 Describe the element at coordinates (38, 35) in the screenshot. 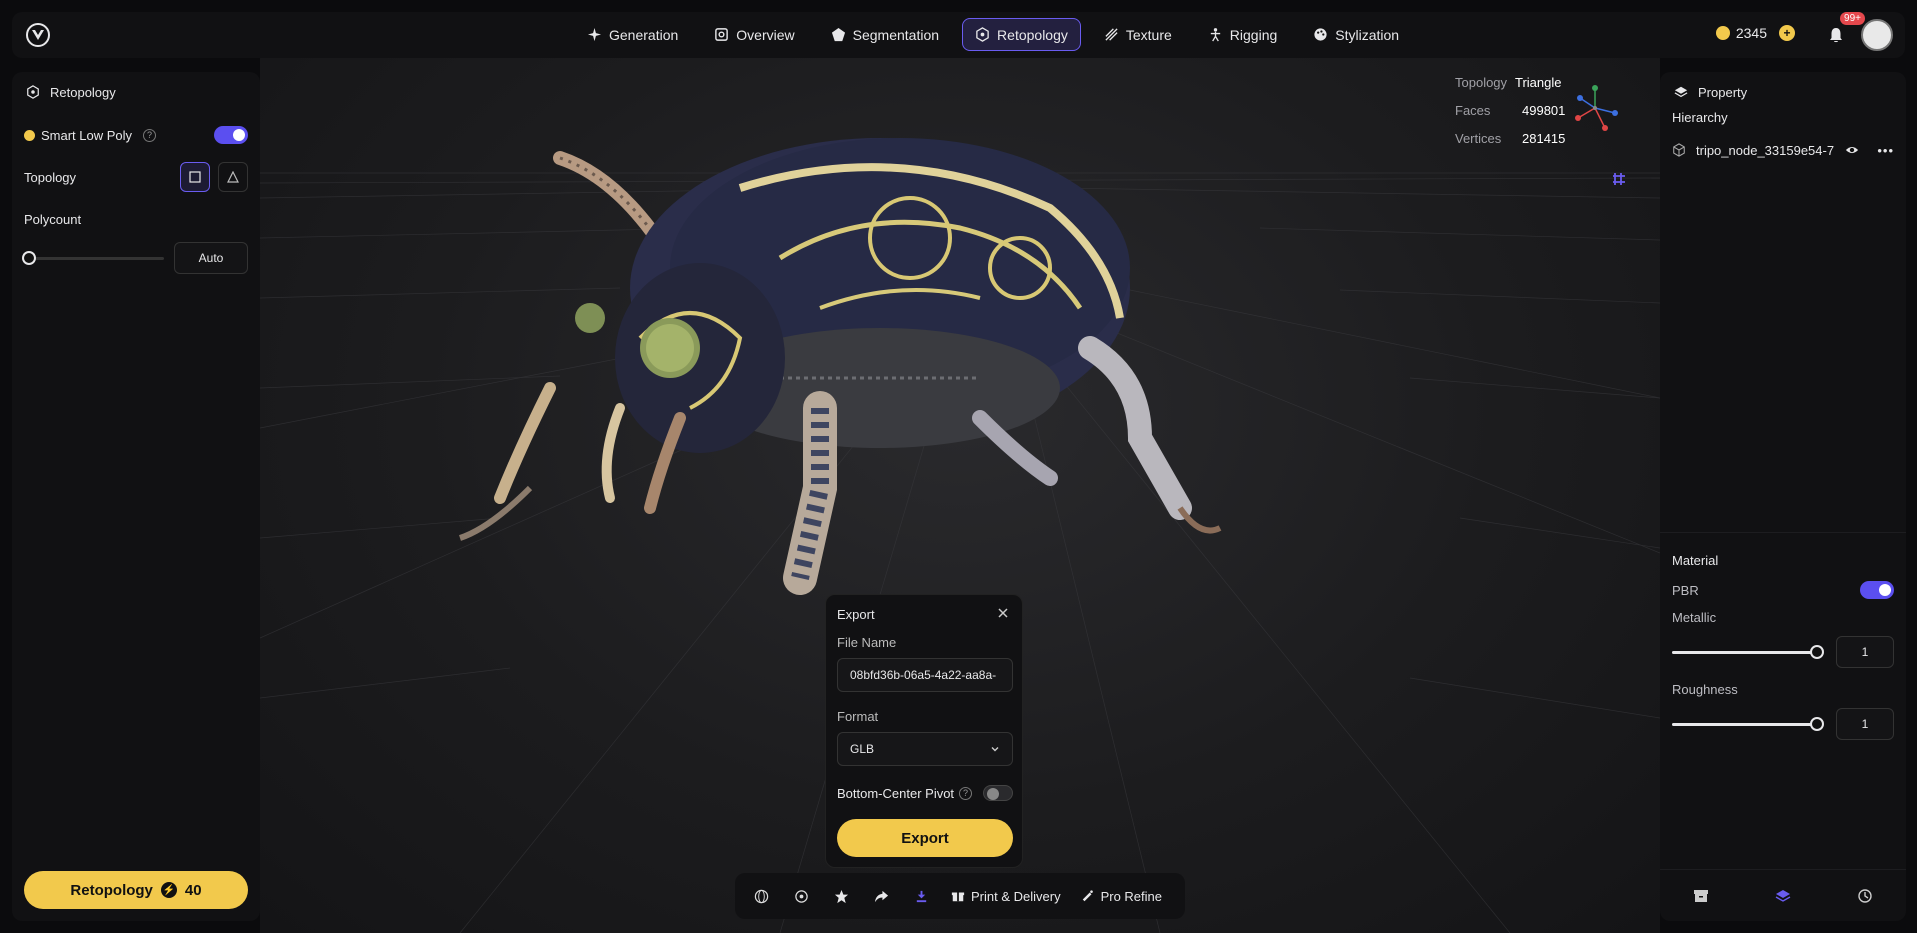

I see `app-logo-icon` at that location.